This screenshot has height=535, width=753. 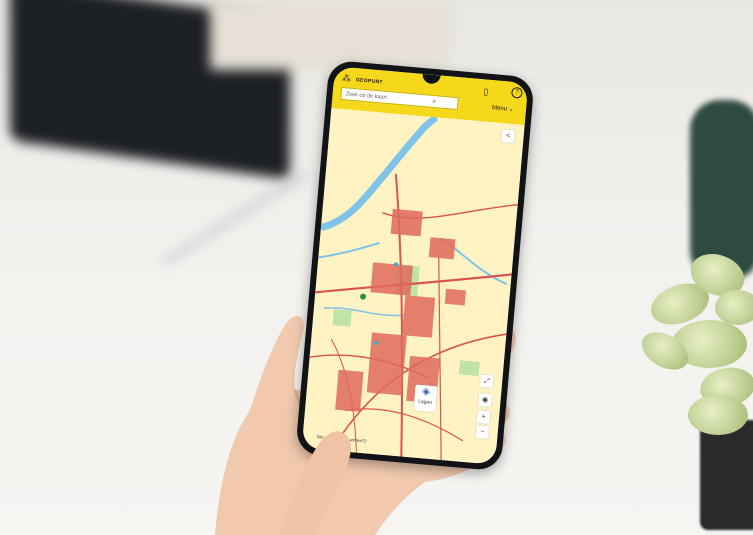 What do you see at coordinates (369, 81) in the screenshot?
I see `app-brand: GEOPUNT` at bounding box center [369, 81].